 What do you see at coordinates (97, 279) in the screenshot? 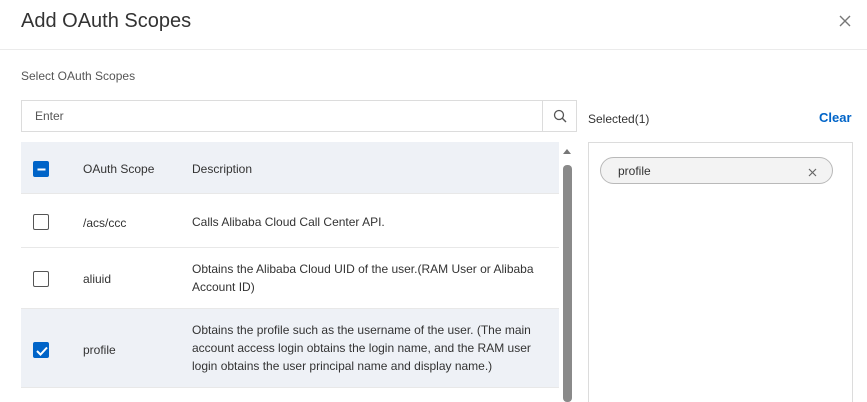
I see `scope-name: aliuid` at bounding box center [97, 279].